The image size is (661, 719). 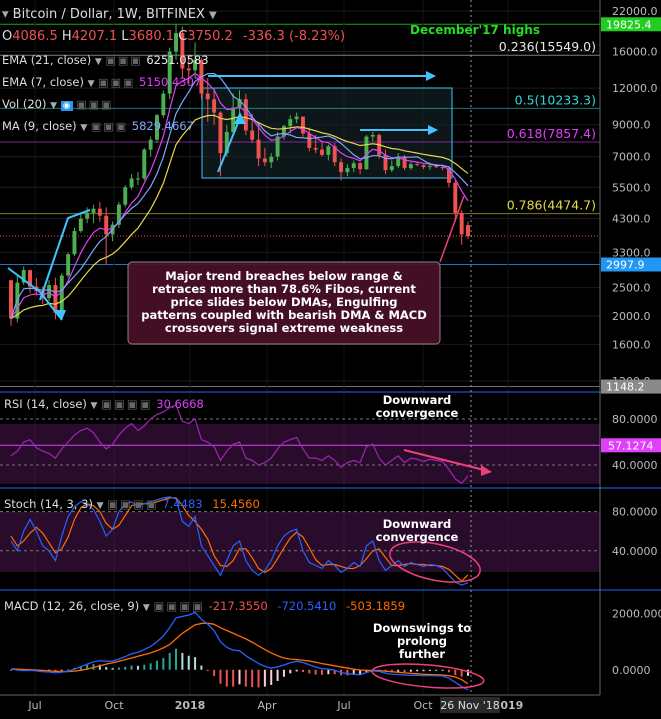 What do you see at coordinates (635, 551) in the screenshot?
I see `stoch-tick-label: 40.0000` at bounding box center [635, 551].